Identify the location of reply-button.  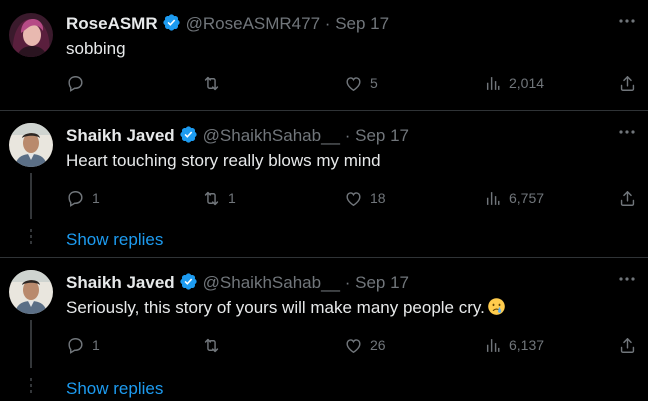
(79, 83).